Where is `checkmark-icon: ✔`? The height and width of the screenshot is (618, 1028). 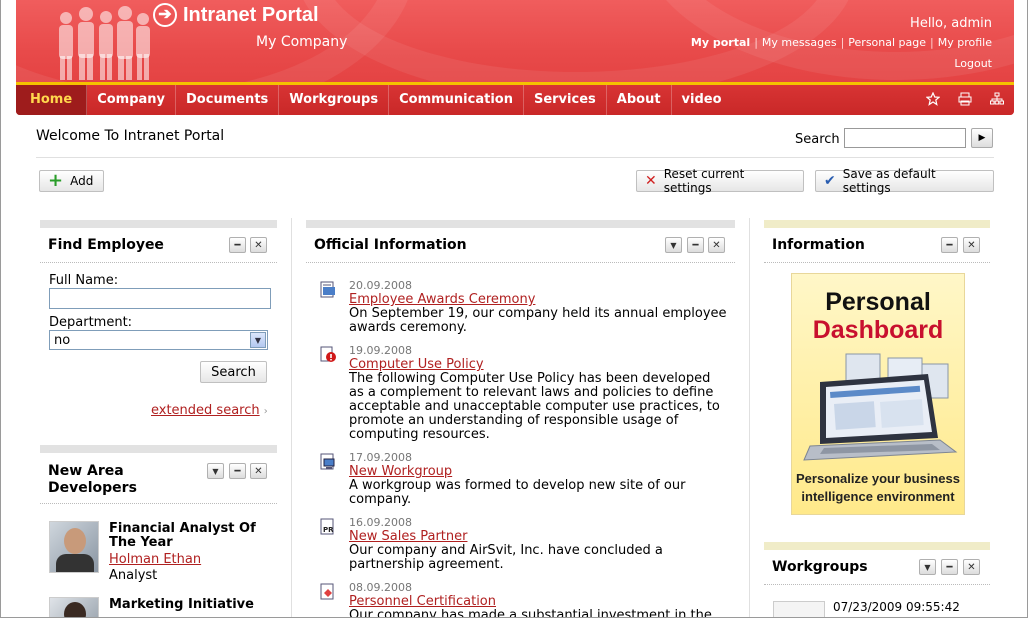
checkmark-icon: ✔ is located at coordinates (830, 181).